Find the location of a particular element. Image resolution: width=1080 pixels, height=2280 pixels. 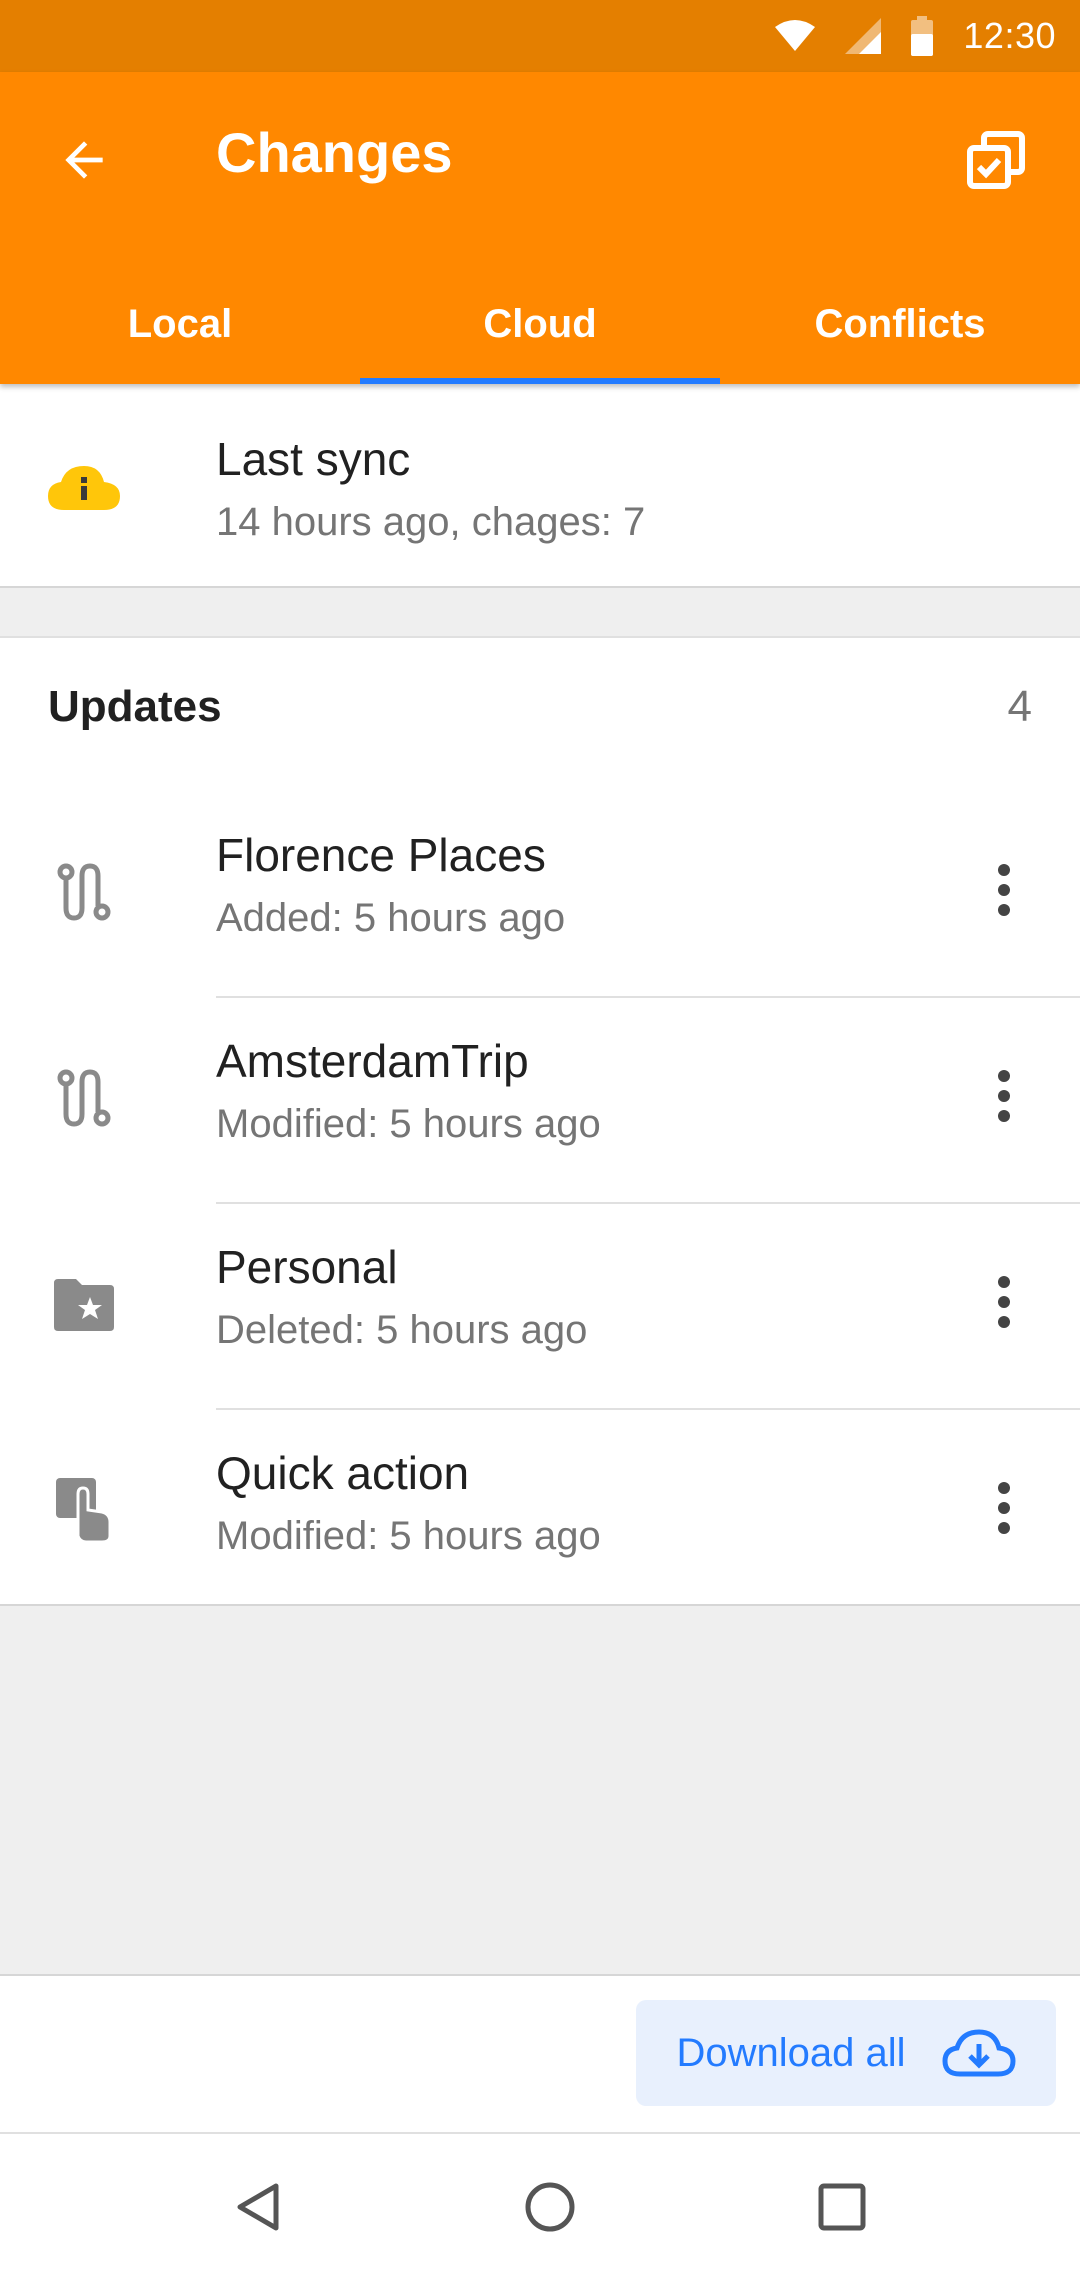

item-name: Personal is located at coordinates (307, 1267).